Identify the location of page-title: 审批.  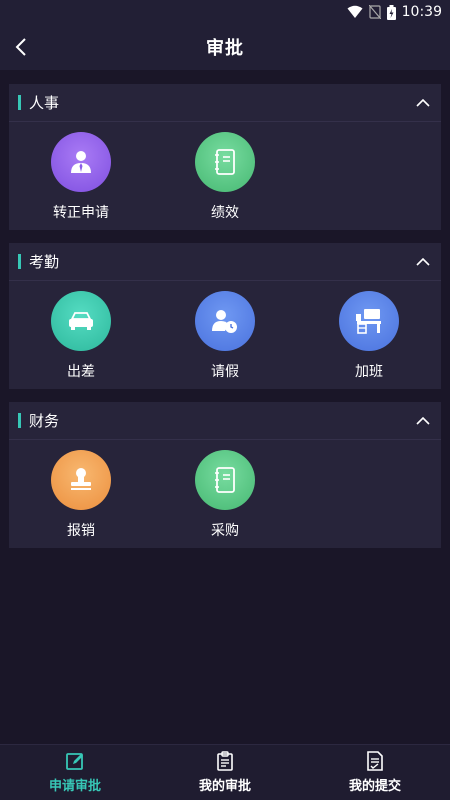
(225, 48).